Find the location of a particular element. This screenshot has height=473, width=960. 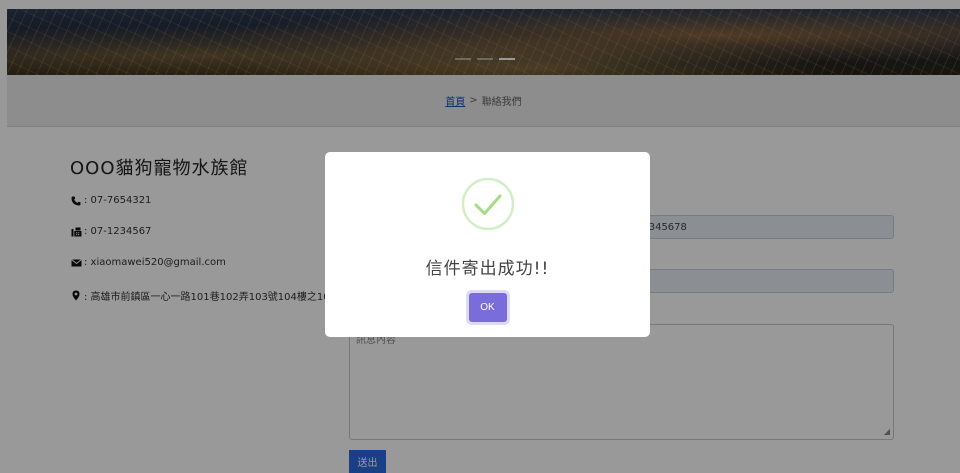

success-modal: 信件寄出成功!! OK is located at coordinates (487, 244).